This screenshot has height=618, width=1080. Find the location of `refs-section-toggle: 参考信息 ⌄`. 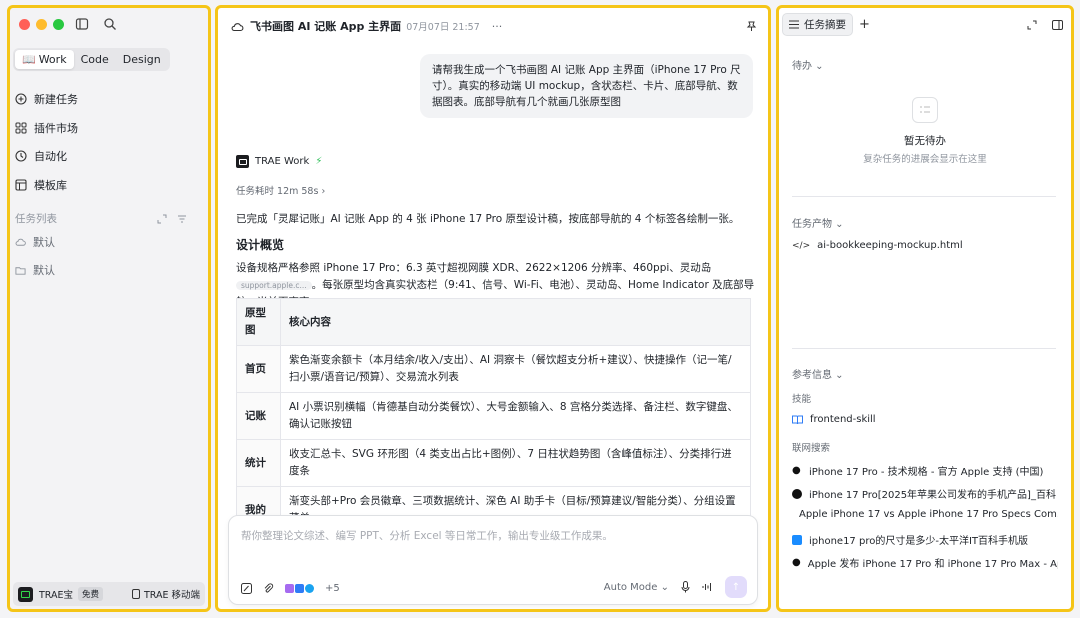

refs-section-toggle: 参考信息 ⌄ is located at coordinates (818, 373).